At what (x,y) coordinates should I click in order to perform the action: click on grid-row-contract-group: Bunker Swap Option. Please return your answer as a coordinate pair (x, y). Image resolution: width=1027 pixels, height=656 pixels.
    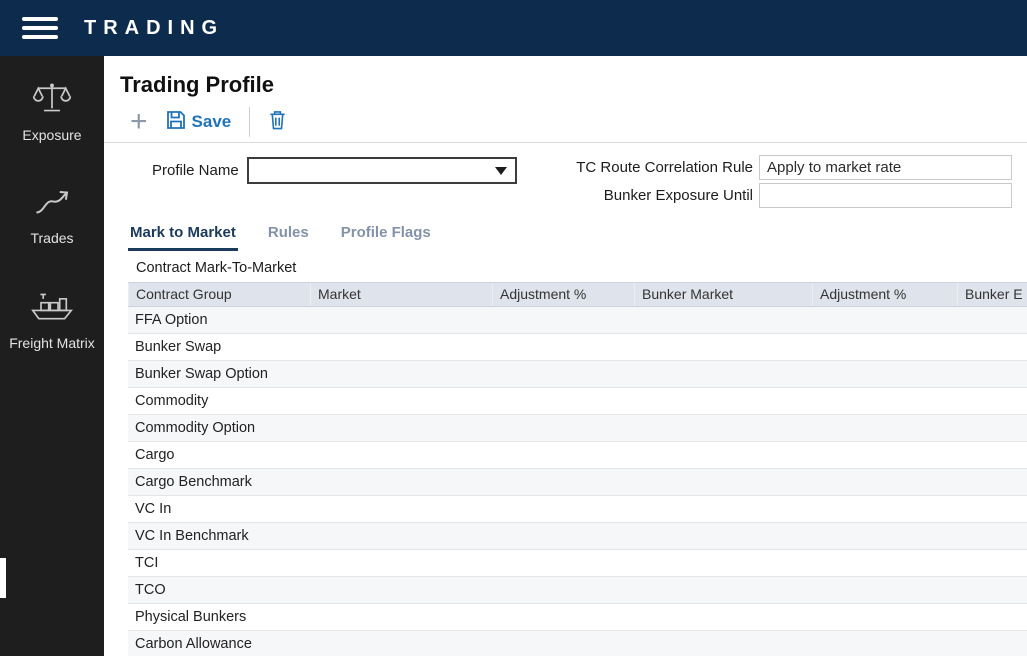
    Looking at the image, I should click on (577, 374).